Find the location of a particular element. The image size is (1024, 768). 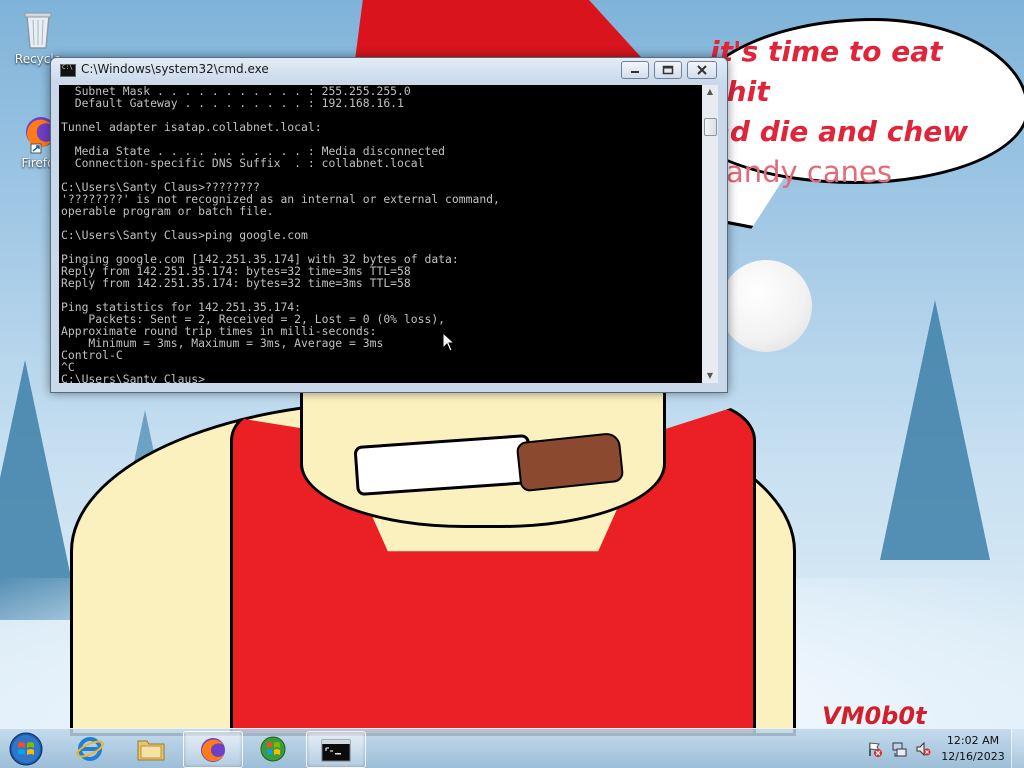

taskbar-item-file-explorer is located at coordinates (151, 748).